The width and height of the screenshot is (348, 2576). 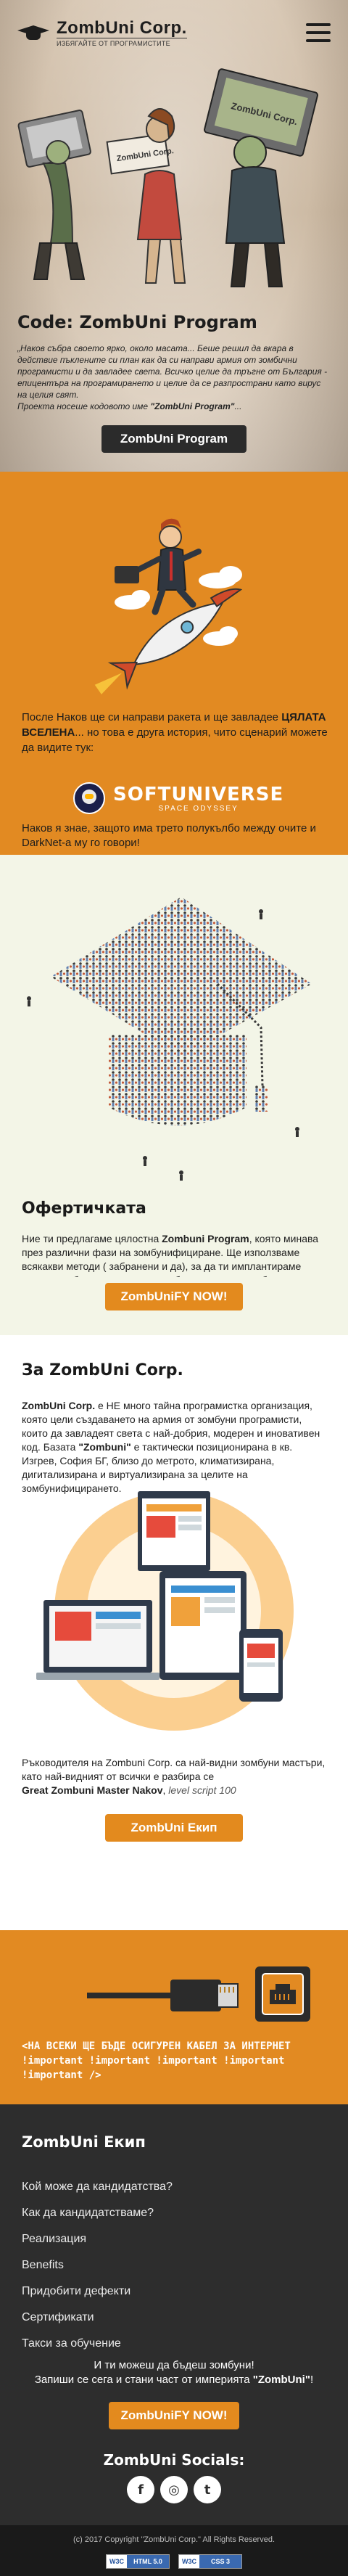 I want to click on zombie-middle: ZombUni Corp., so click(x=146, y=196).